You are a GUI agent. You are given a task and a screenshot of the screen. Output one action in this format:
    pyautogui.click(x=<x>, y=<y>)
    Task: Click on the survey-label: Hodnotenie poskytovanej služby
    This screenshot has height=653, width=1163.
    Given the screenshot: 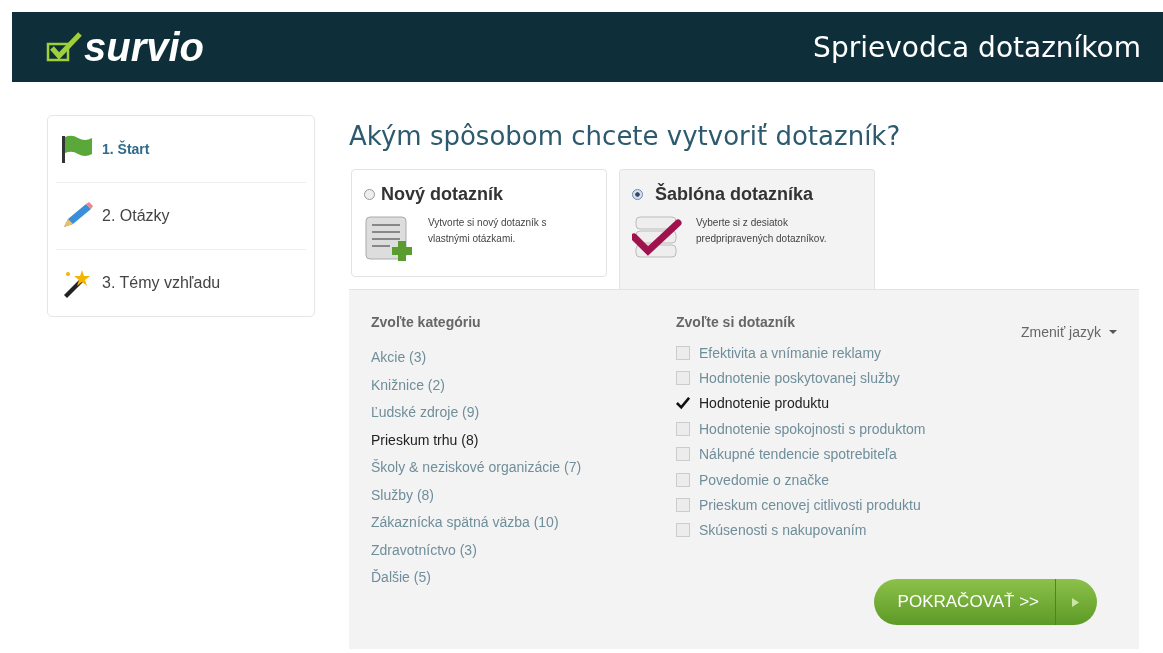 What is the action you would take?
    pyautogui.click(x=799, y=378)
    